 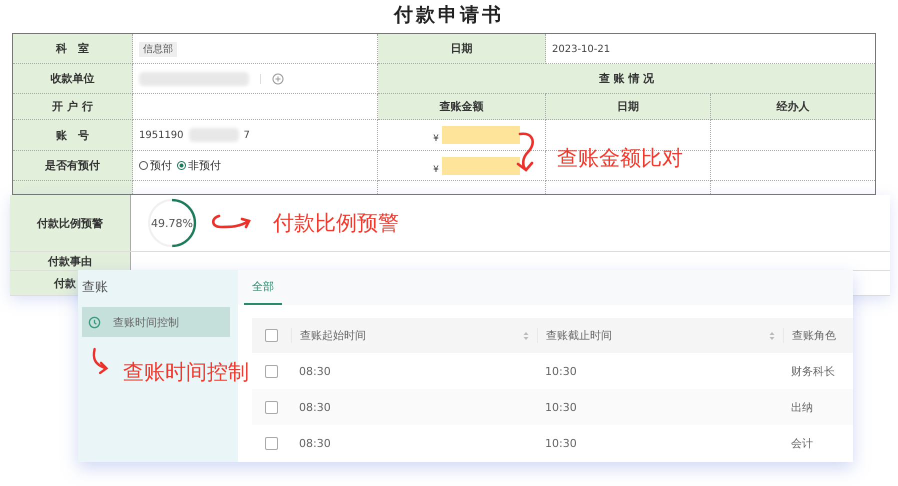 I want to click on field-label: 账 号, so click(x=72, y=135).